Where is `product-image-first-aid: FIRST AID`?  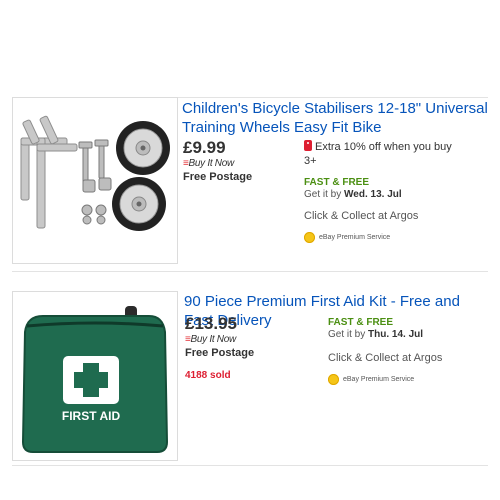
product-image-first-aid: FIRST AID is located at coordinates (95, 376).